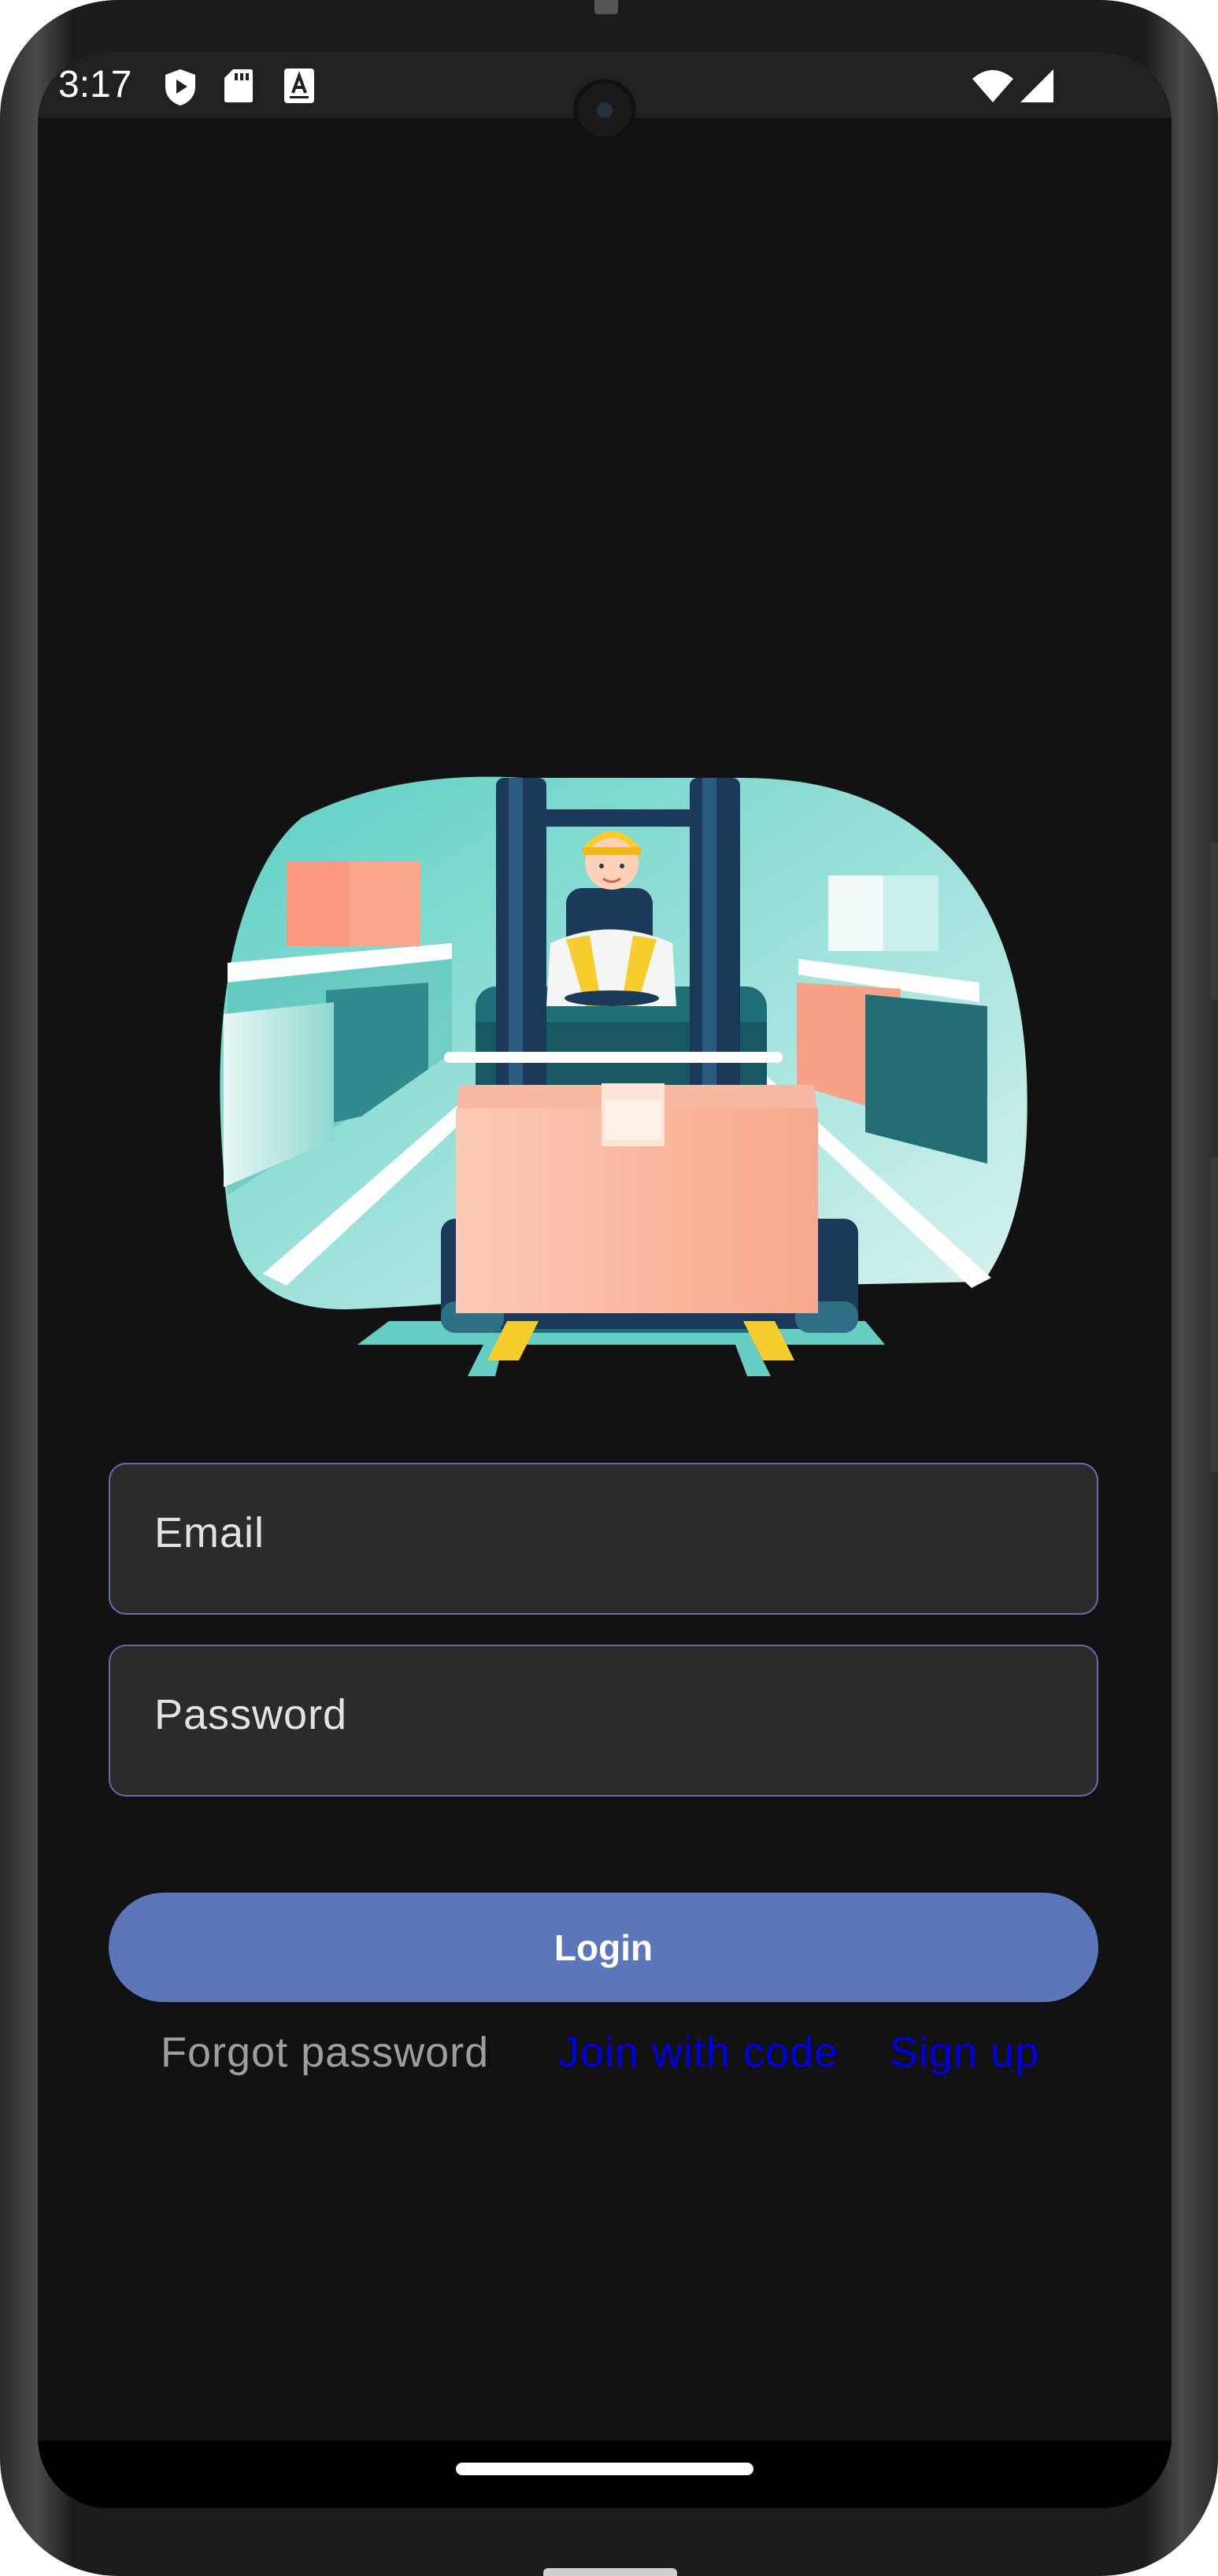 The width and height of the screenshot is (1218, 2576). Describe the element at coordinates (610, 2572) in the screenshot. I see `frame-bottom-detail` at that location.